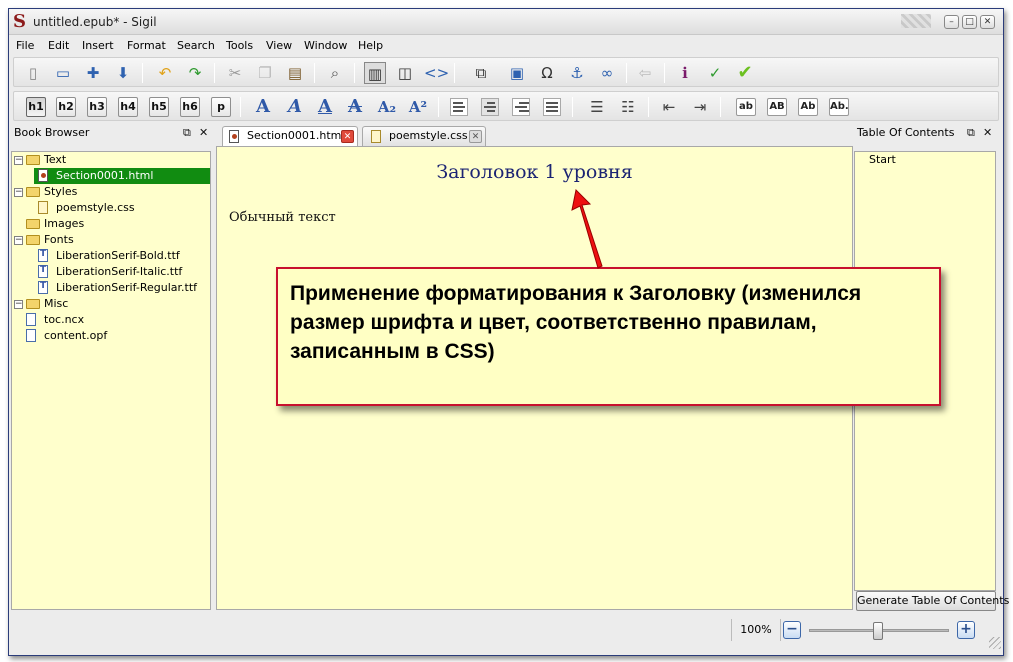  Describe the element at coordinates (906, 132) in the screenshot. I see `toc-title: Table Of Contents` at that location.